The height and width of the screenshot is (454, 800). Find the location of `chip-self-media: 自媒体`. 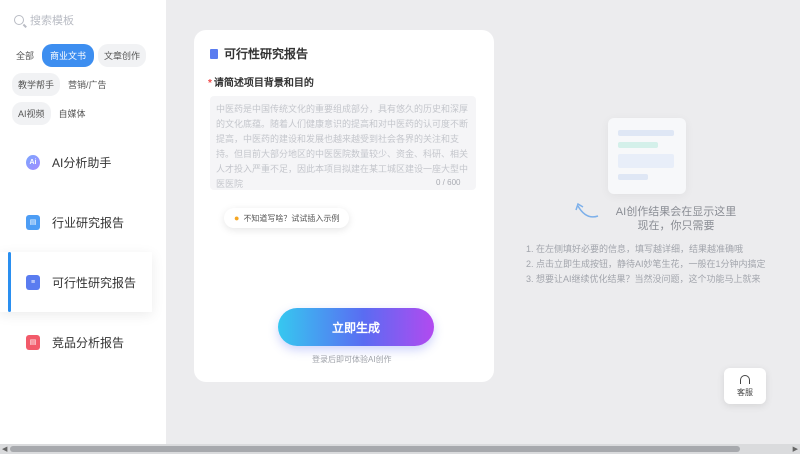

chip-self-media: 自媒体 is located at coordinates (72, 113).